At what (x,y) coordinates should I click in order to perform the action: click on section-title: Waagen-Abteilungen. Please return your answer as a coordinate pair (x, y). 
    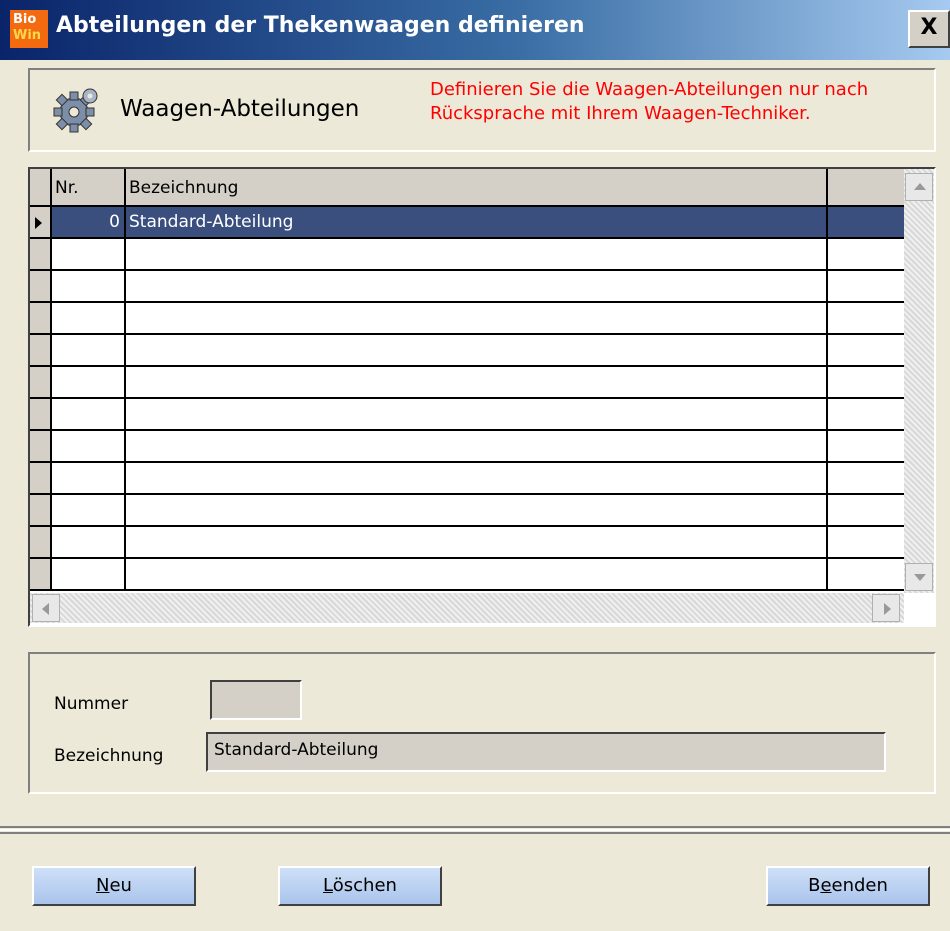
    Looking at the image, I should click on (240, 109).